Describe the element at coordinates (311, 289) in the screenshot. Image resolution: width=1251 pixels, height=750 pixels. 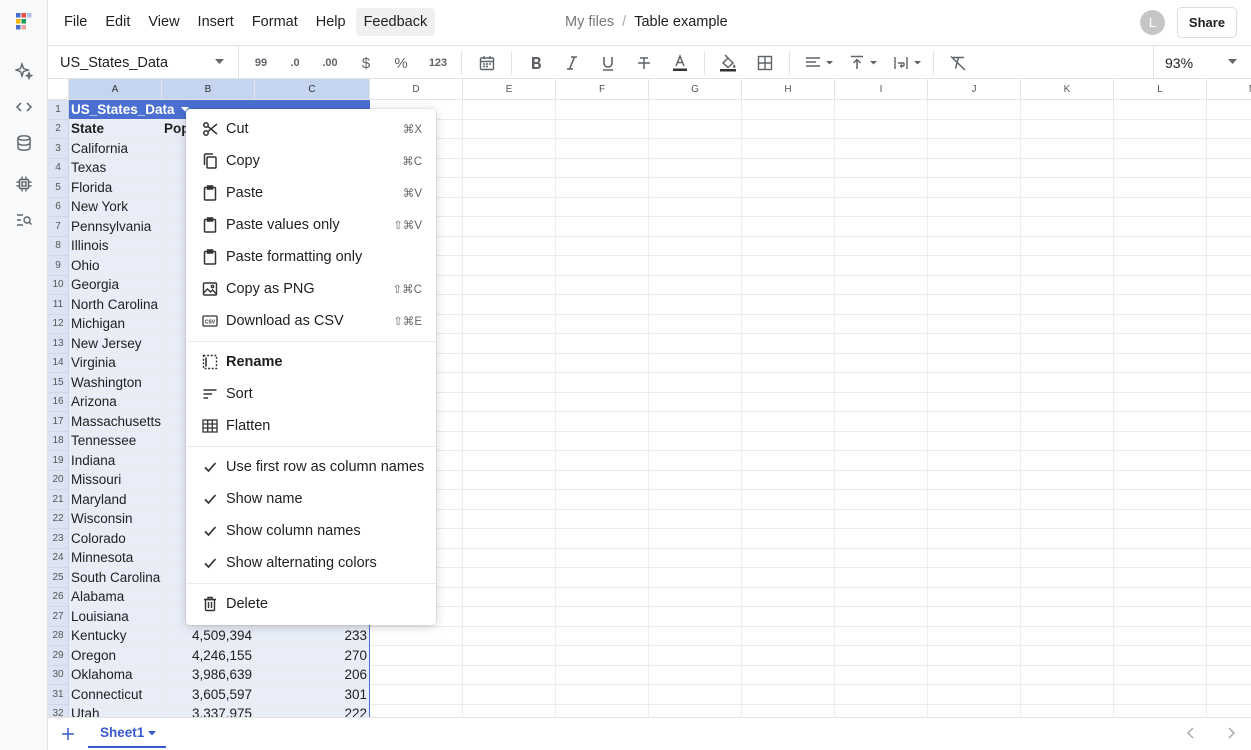
I see `menu-item-copy-as-png: Copy as PNG ⇧⌘C` at that location.